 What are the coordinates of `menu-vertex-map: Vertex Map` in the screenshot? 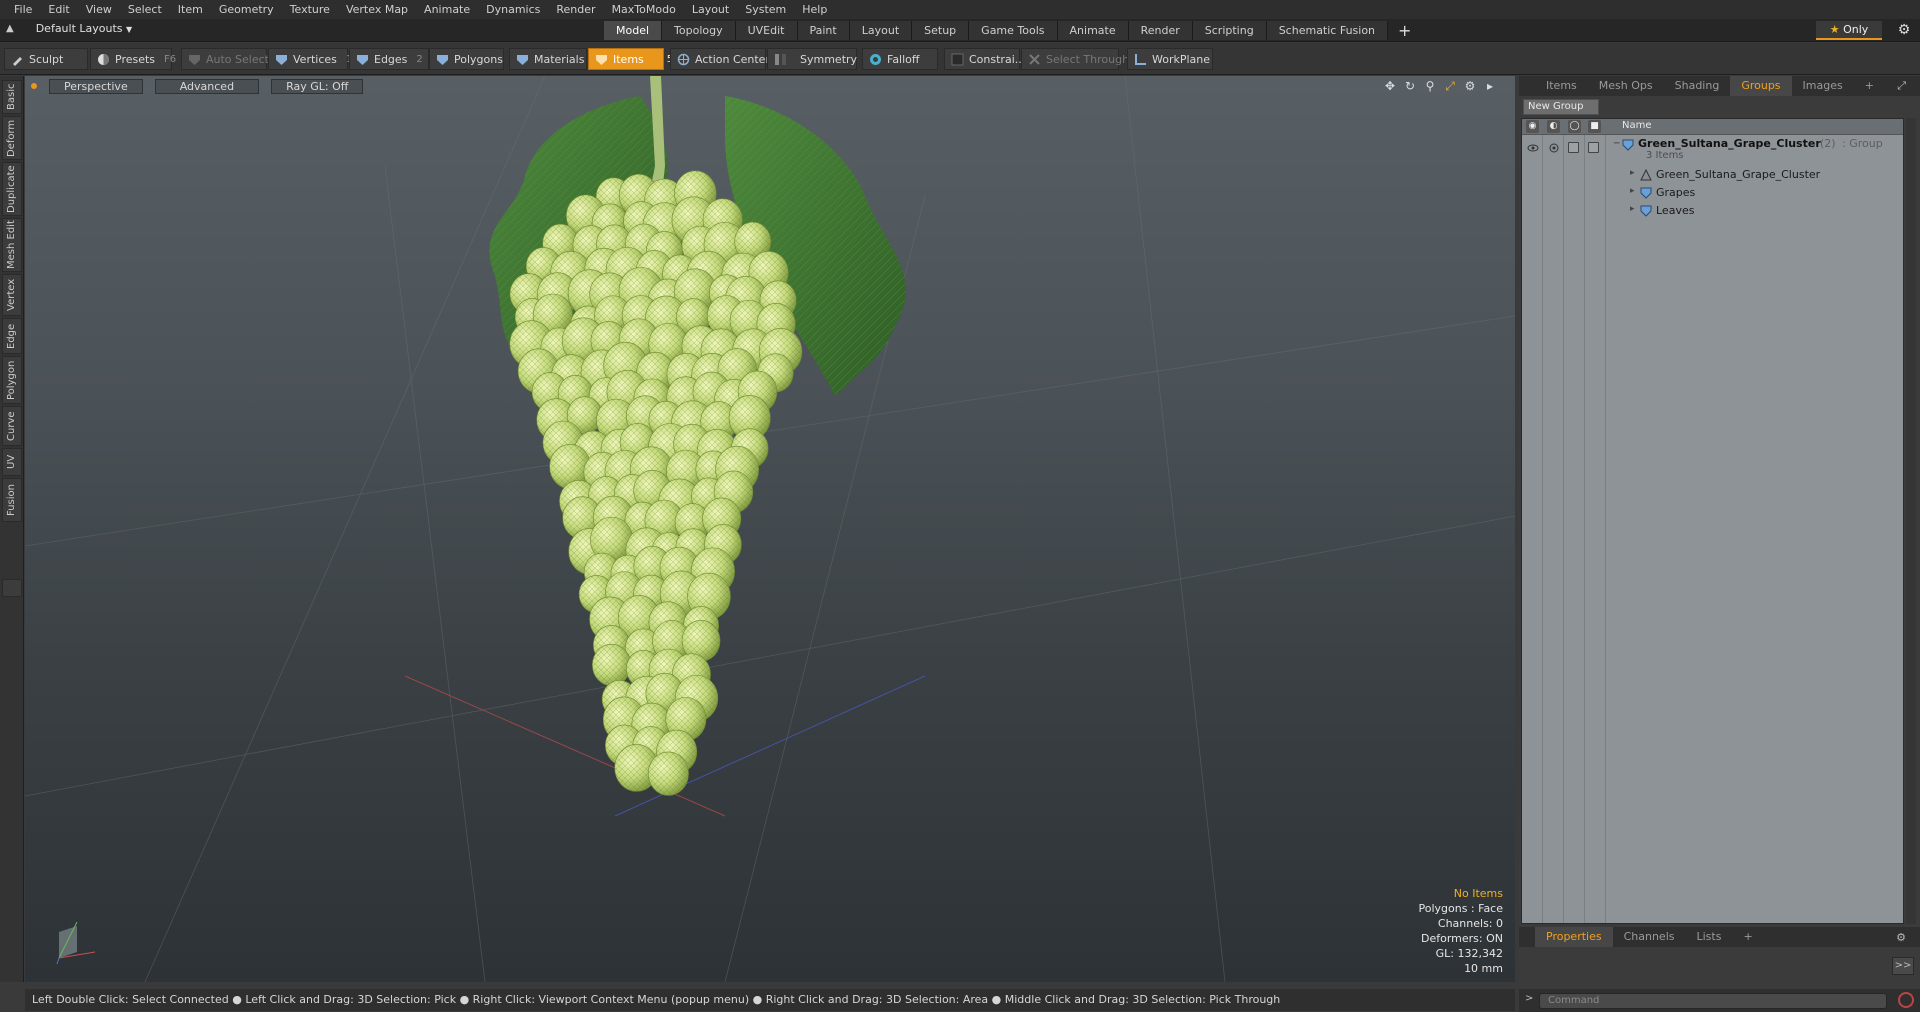 It's located at (377, 9).